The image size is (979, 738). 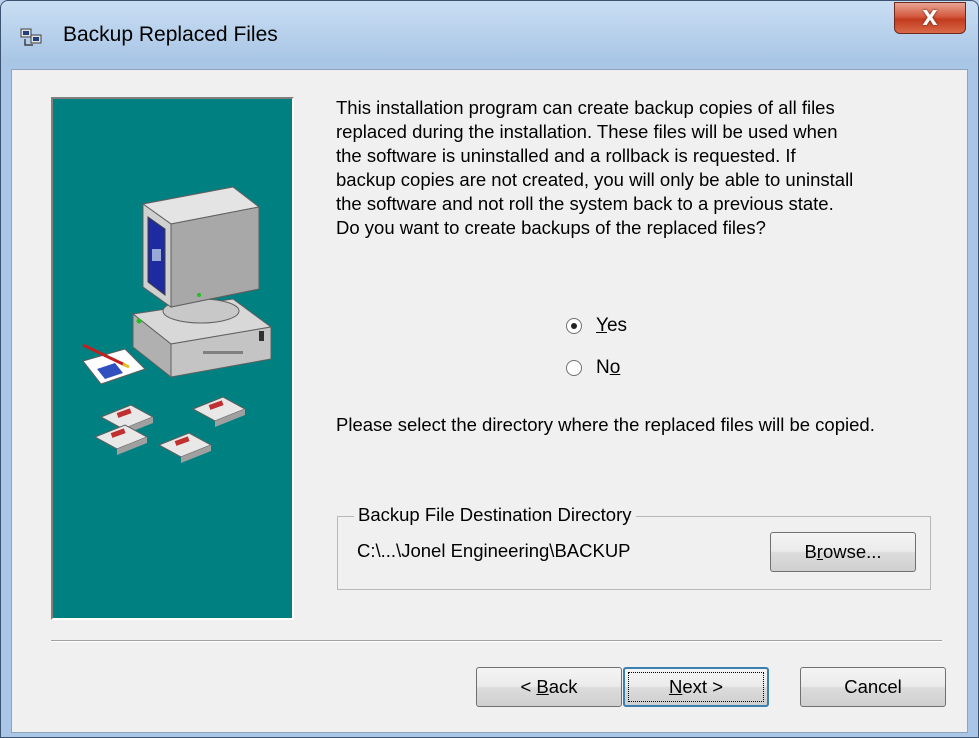 I want to click on close-icon: X, so click(x=930, y=18).